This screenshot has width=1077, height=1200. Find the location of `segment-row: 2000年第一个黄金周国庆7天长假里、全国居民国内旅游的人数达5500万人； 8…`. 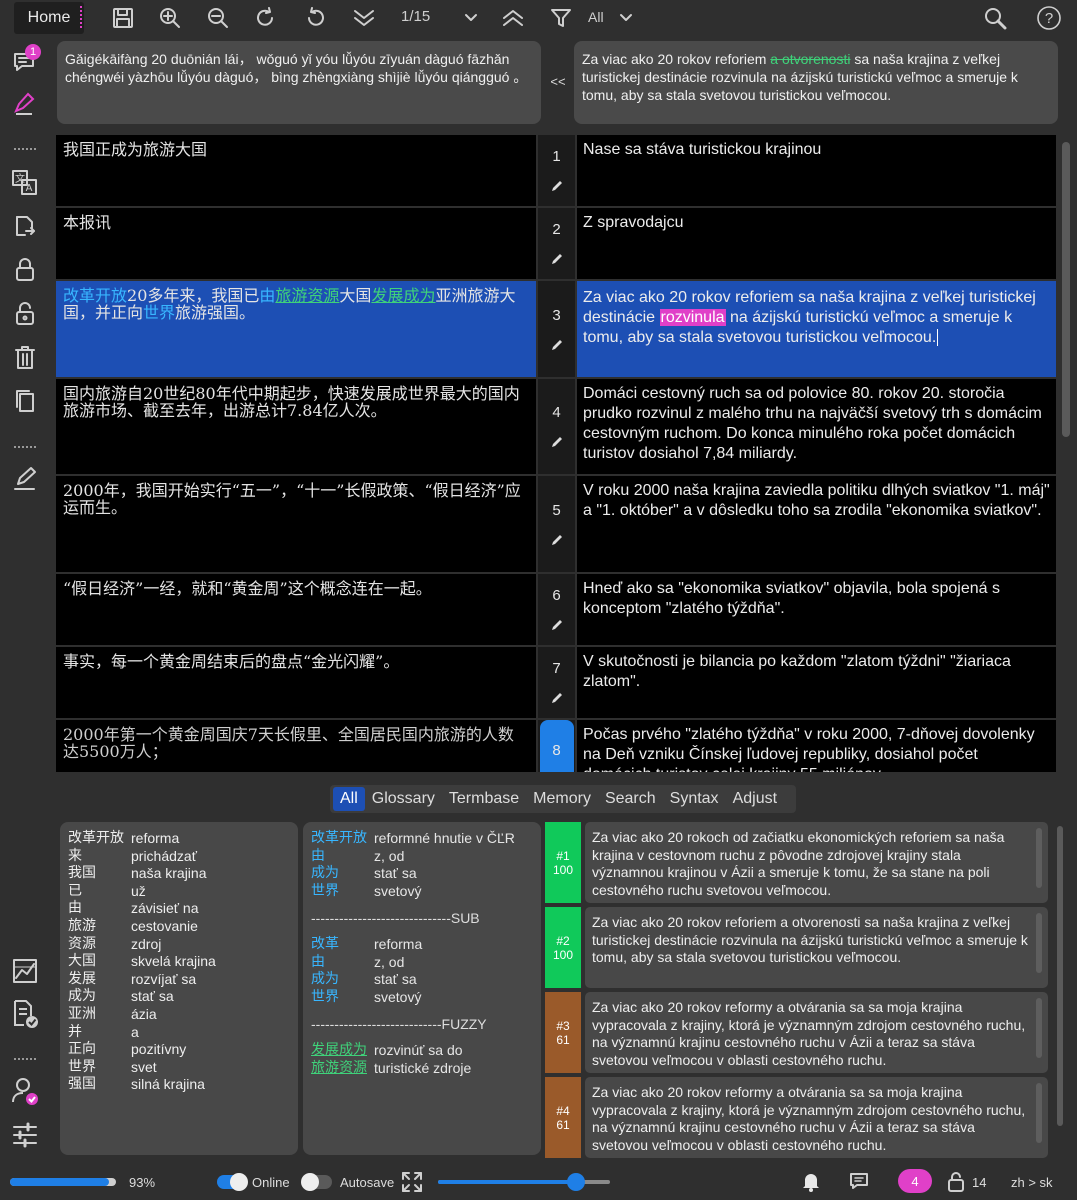

segment-row: 2000年第一个黄金周国庆7天长假里、全国居民国内旅游的人数达5500万人； 8… is located at coordinates (557, 746).